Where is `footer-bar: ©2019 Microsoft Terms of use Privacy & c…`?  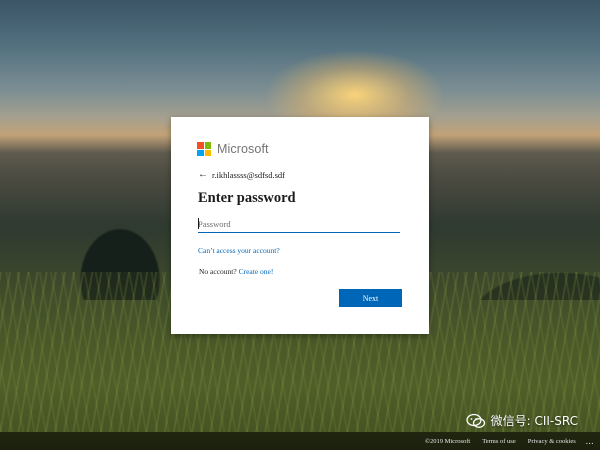
footer-bar: ©2019 Microsoft Terms of use Privacy & c… is located at coordinates (300, 441).